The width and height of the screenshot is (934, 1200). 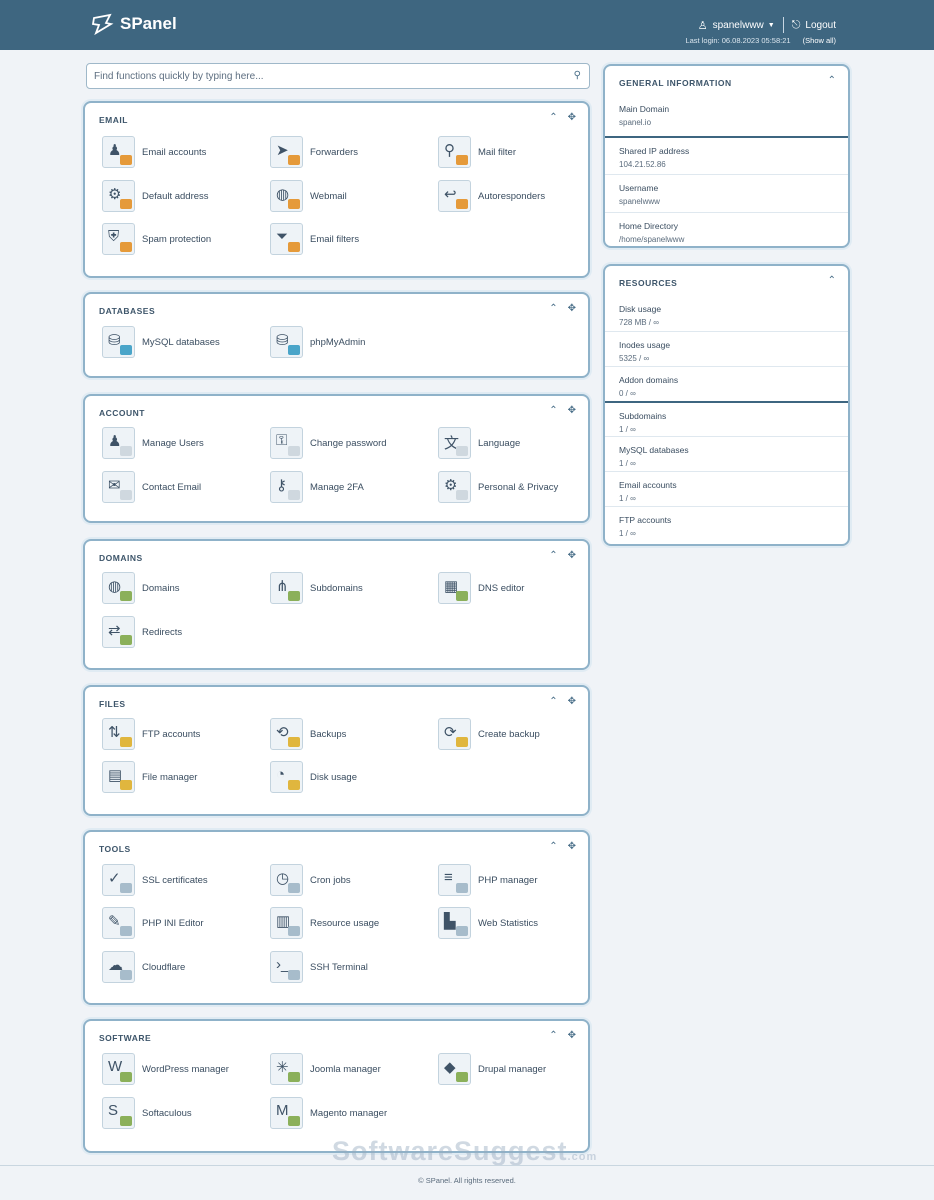 I want to click on tile-php: ≡ PHP manager, so click(x=518, y=880).